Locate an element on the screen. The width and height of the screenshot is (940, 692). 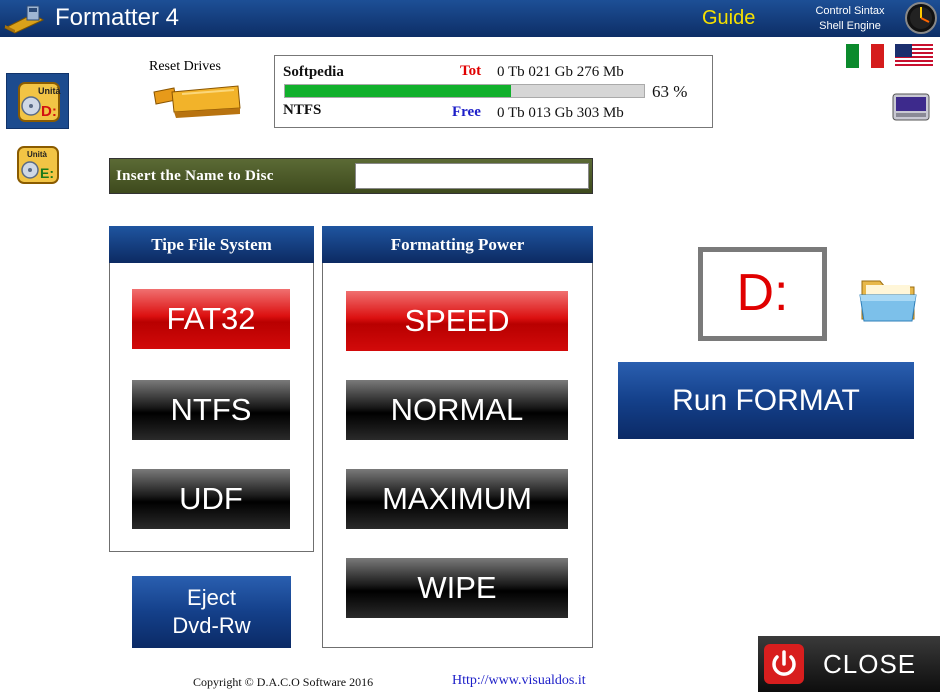
disc-name-label: Insert the Name to Disc is located at coordinates (195, 176).